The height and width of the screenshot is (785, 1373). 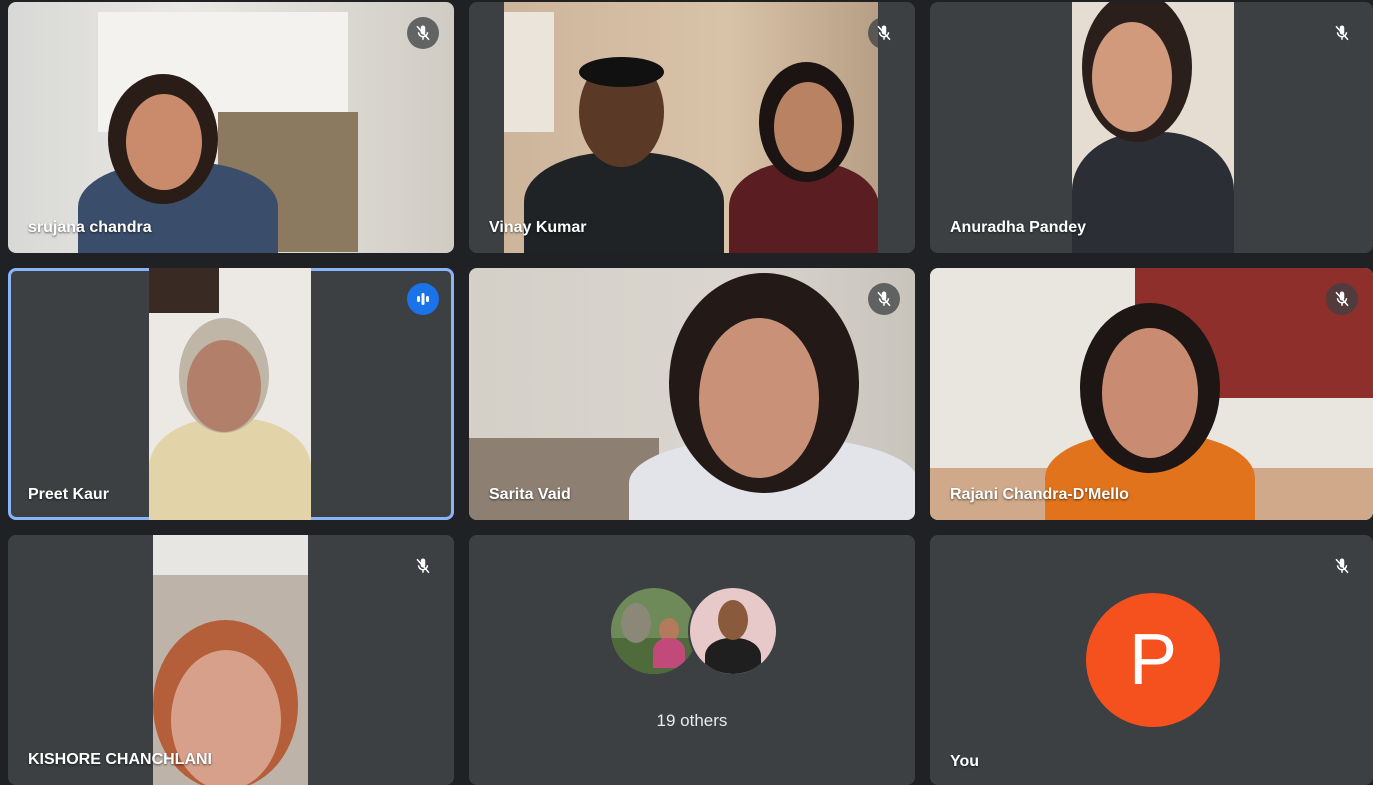 I want to click on participant-name: KISHORE CHANCHLANI, so click(x=120, y=759).